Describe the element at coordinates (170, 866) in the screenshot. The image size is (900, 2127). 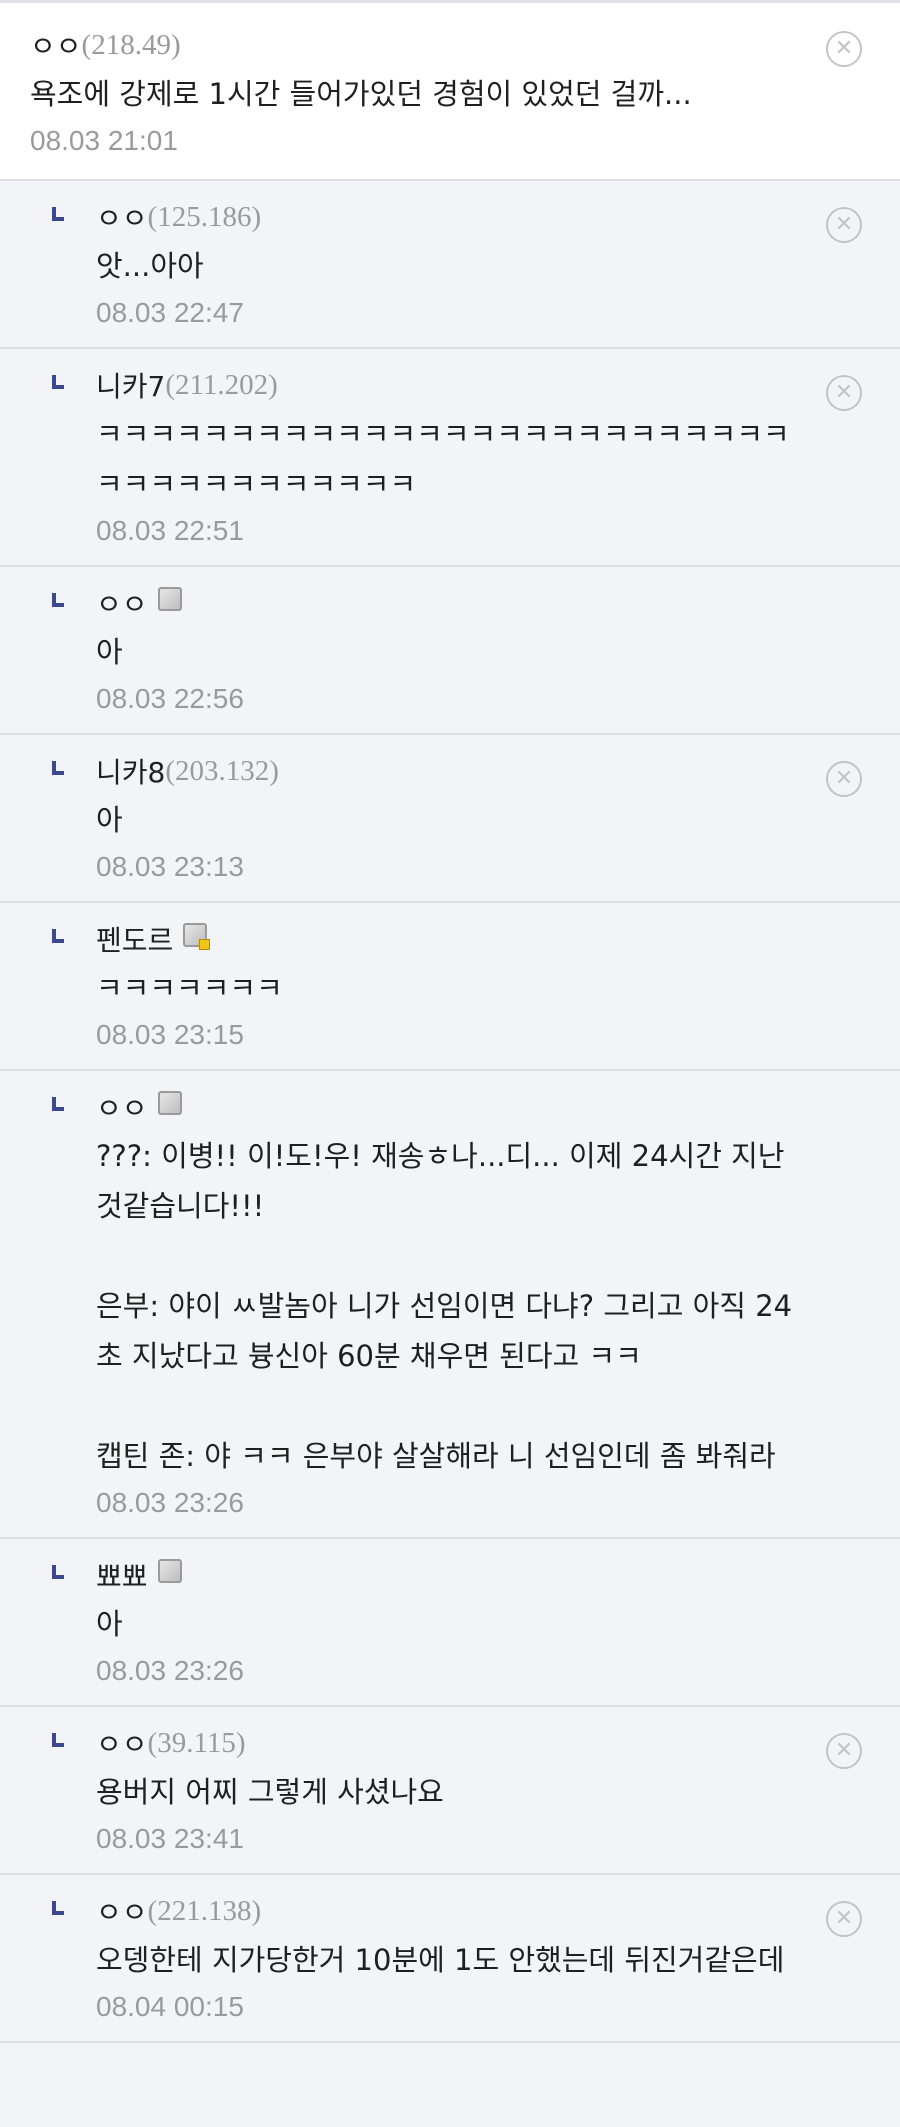
I see `comment-date: 08.03 23:13` at that location.